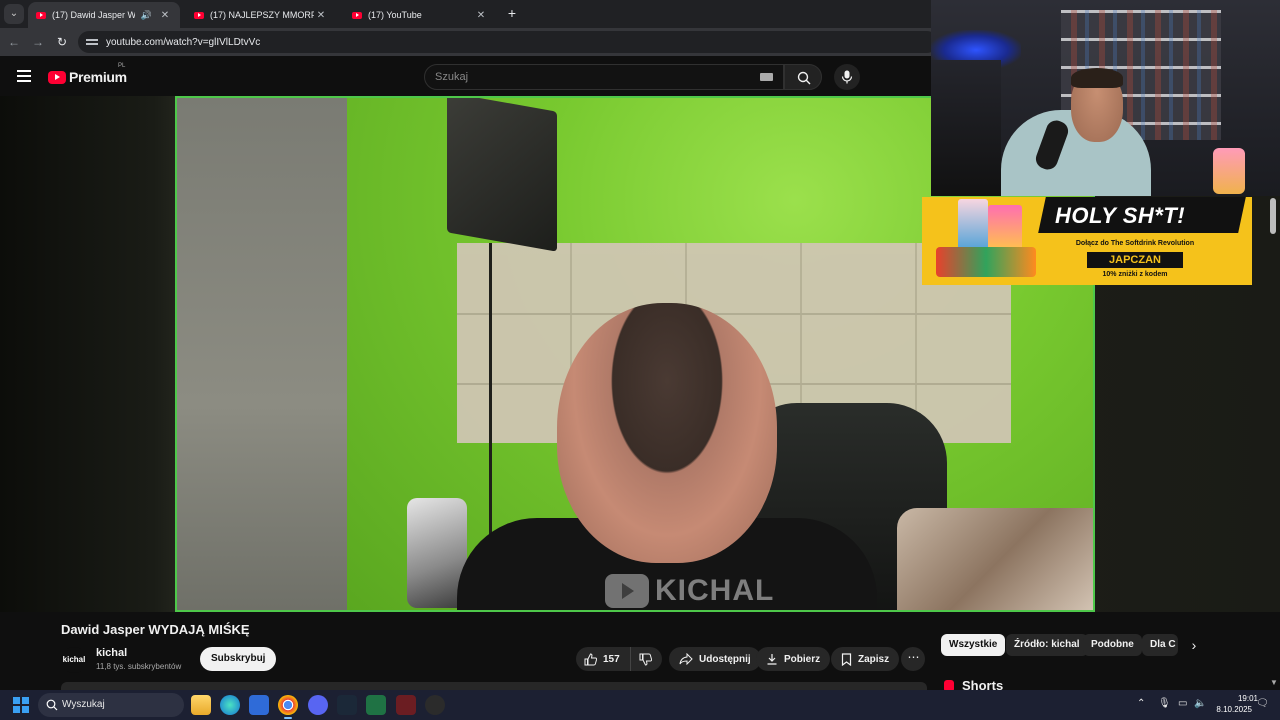 The width and height of the screenshot is (1280, 720). What do you see at coordinates (1194, 645) in the screenshot?
I see `chevron-right-icon: ›` at bounding box center [1194, 645].